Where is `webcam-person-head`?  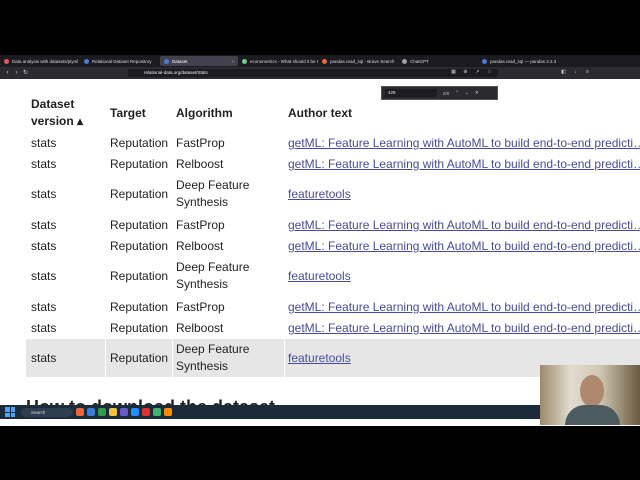 webcam-person-head is located at coordinates (592, 391).